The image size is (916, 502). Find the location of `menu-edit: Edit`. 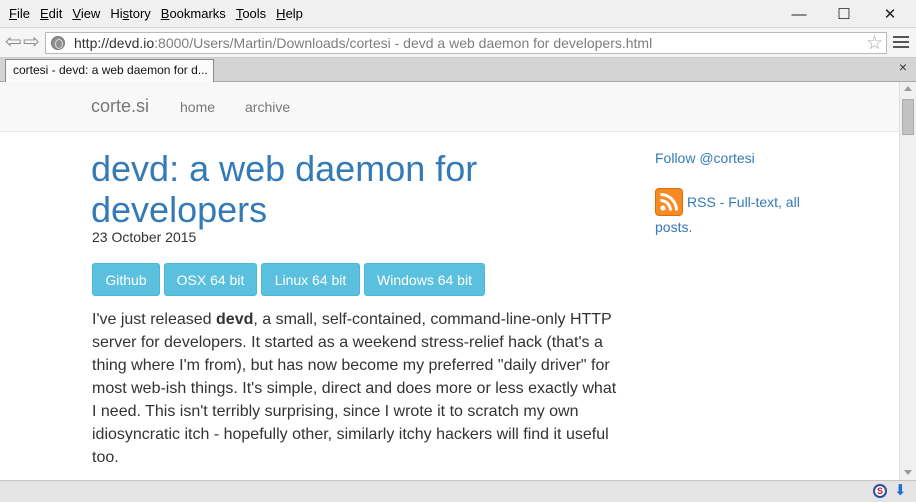

menu-edit: Edit is located at coordinates (51, 13).